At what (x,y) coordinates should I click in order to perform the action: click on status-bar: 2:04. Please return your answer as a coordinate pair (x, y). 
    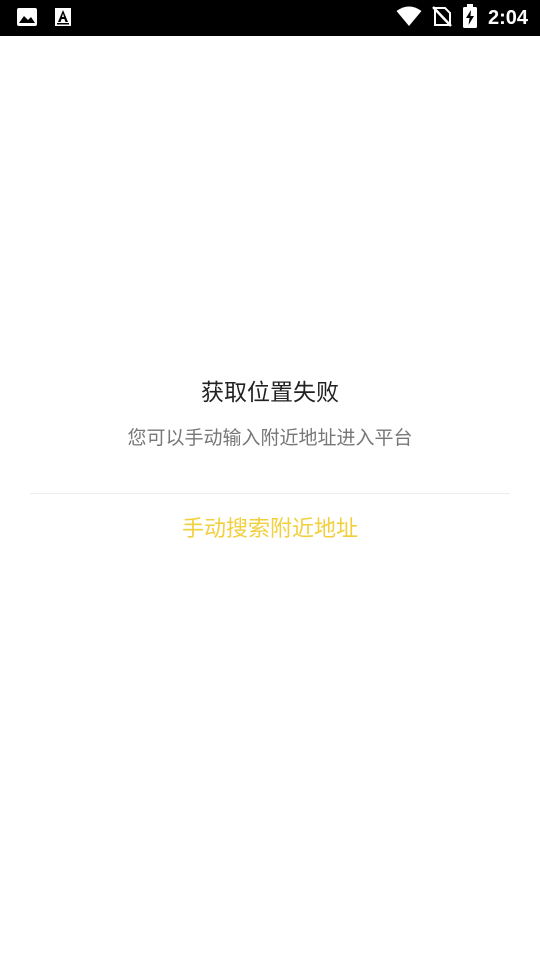
    Looking at the image, I should click on (270, 18).